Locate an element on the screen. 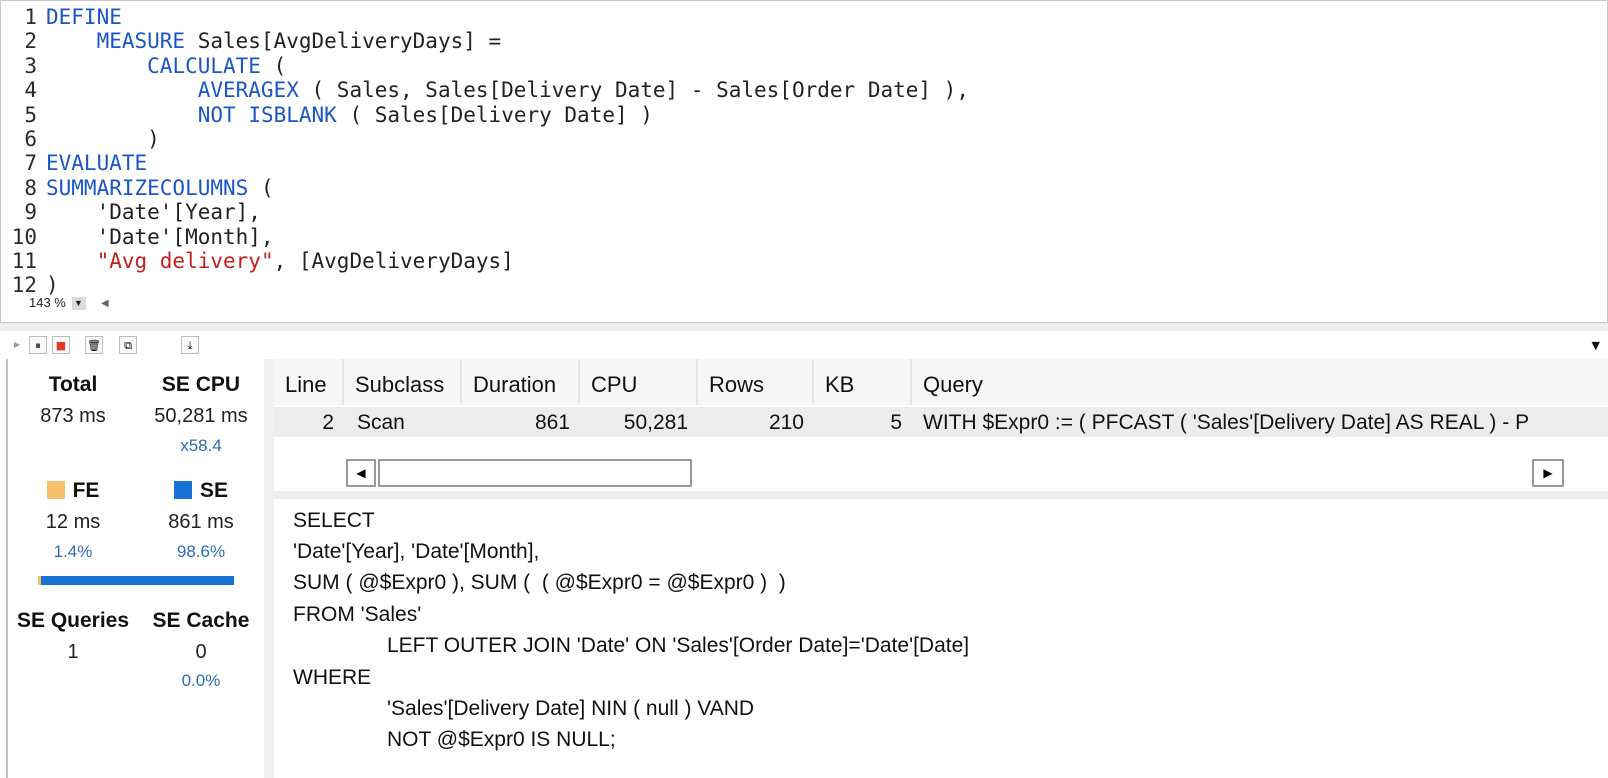 The width and height of the screenshot is (1608, 778). copy-icon: ⧉ is located at coordinates (128, 345).